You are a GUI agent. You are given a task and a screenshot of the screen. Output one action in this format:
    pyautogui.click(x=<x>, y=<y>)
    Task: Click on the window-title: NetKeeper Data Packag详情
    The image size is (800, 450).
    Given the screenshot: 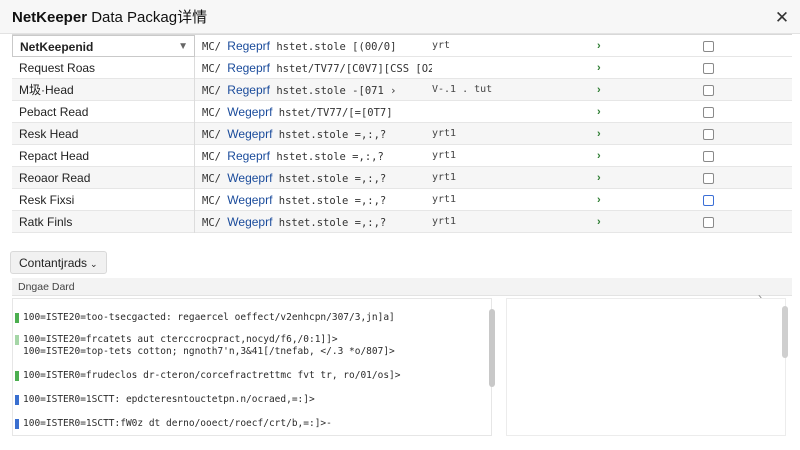 What is the action you would take?
    pyautogui.click(x=109, y=16)
    